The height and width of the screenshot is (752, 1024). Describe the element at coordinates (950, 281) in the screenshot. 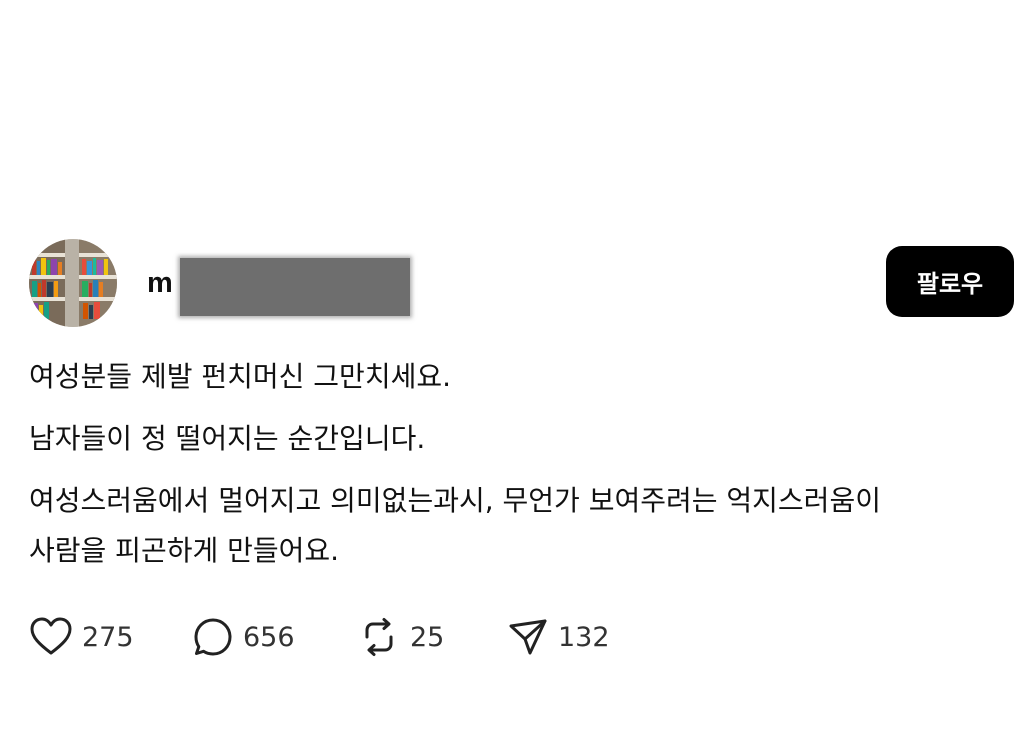

I see `follow-button: 팔로우` at that location.